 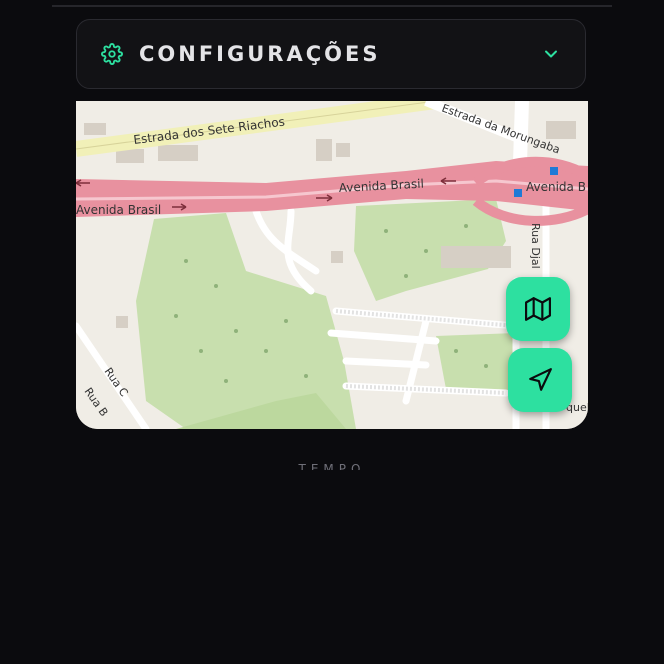 I want to click on settings-title: CONFIGURAÇÕES, so click(x=260, y=54).